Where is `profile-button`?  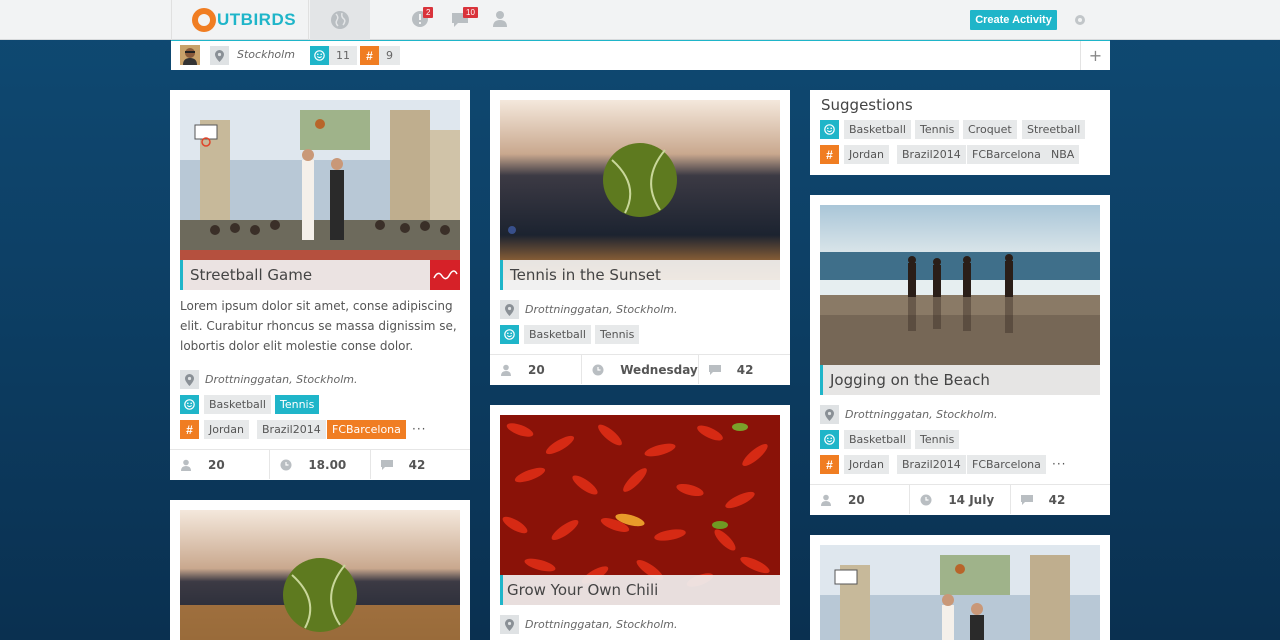
profile-button is located at coordinates (501, 20).